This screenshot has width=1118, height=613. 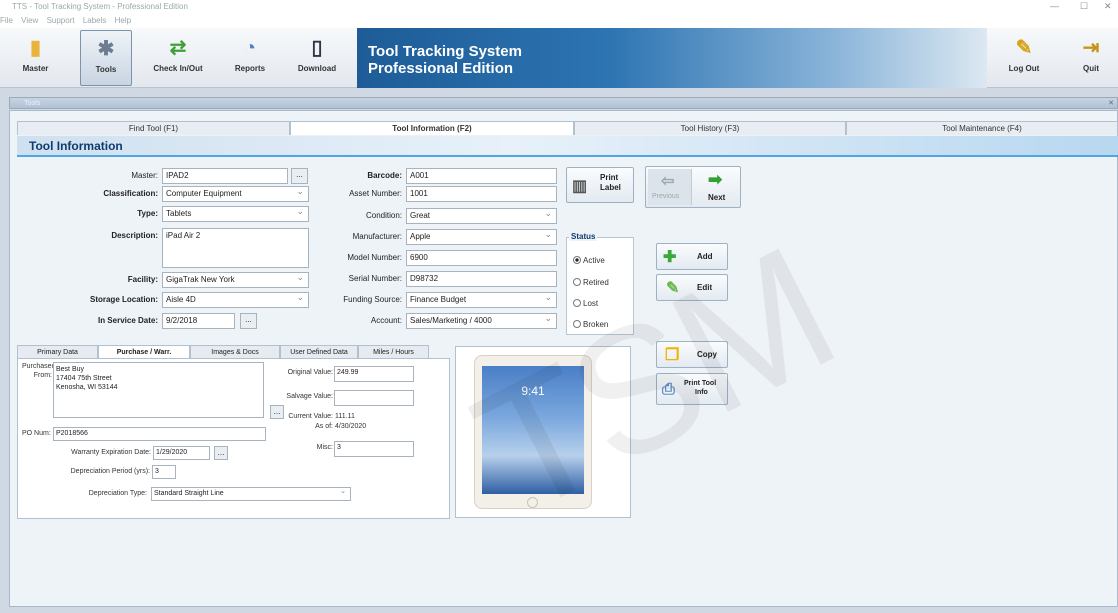 I want to click on model-number-label: Model Number:, so click(x=374, y=257).